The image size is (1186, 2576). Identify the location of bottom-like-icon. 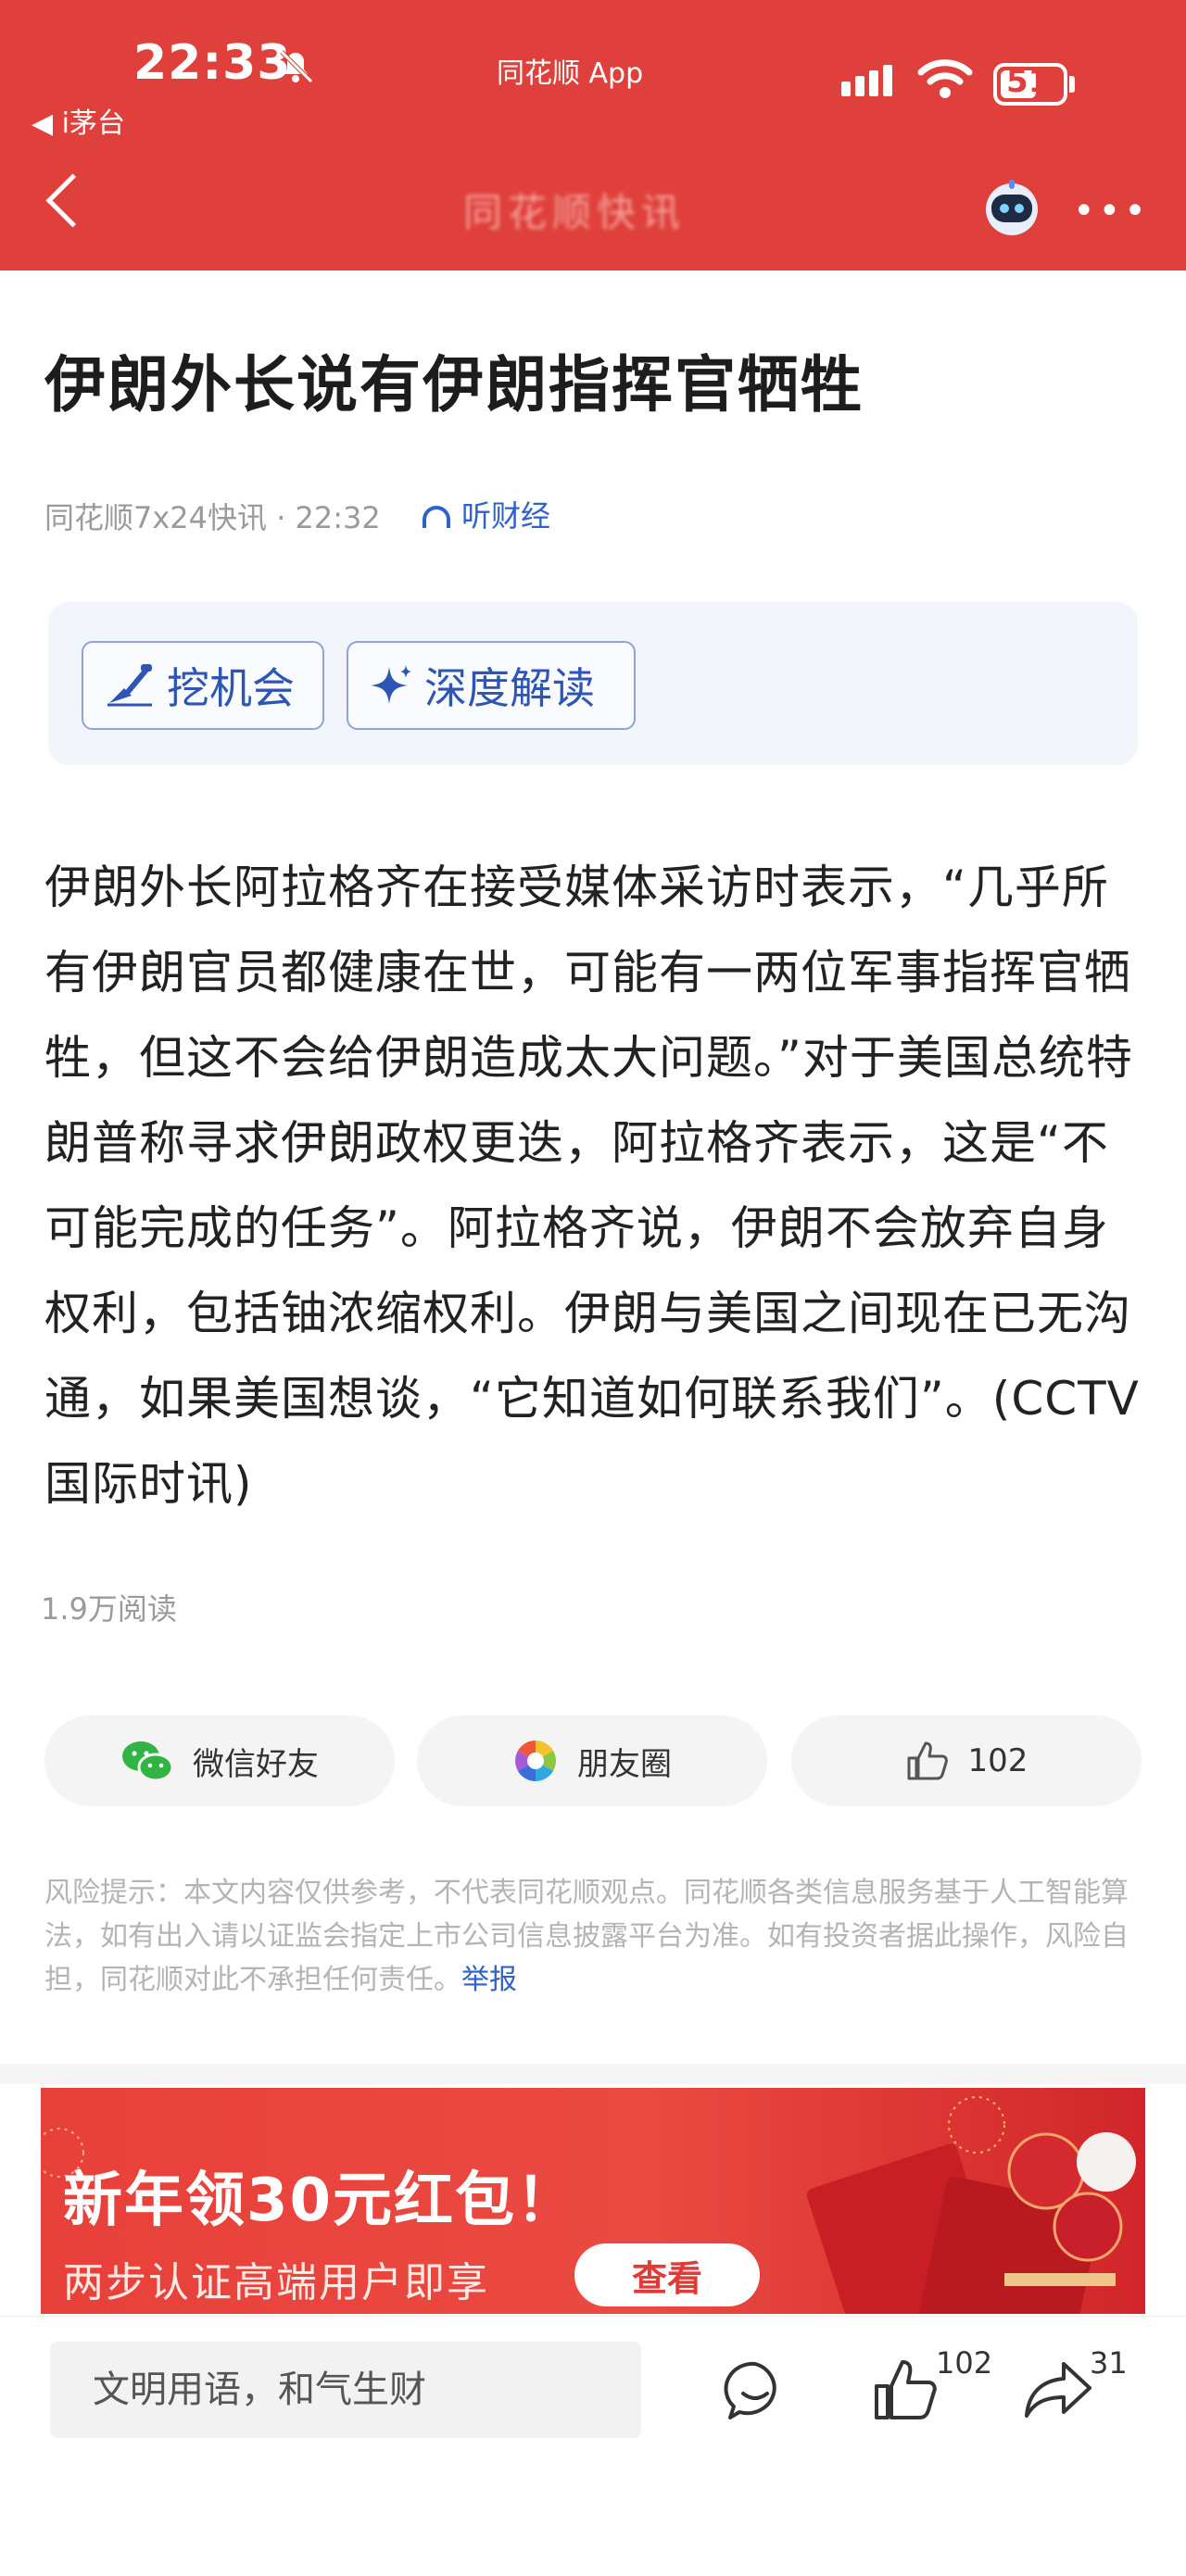
(905, 2389).